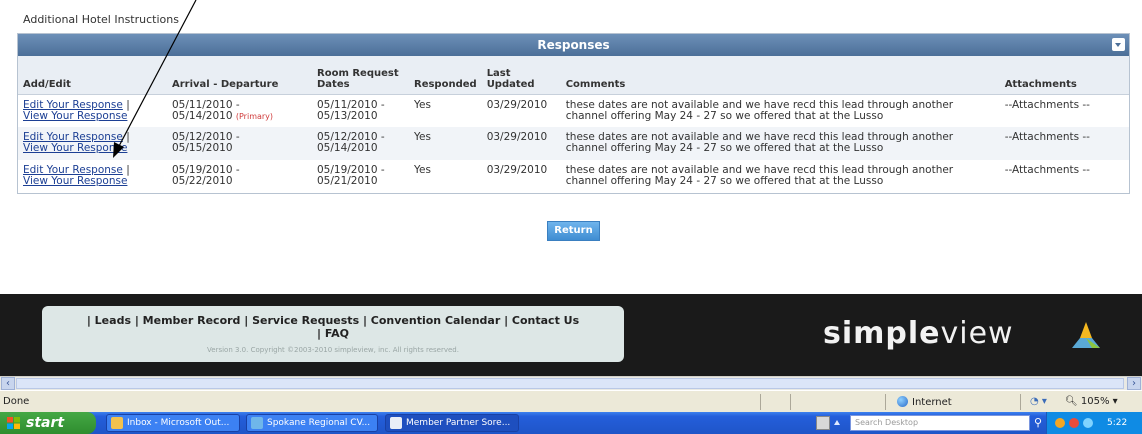 Image resolution: width=1142 pixels, height=434 pixels. What do you see at coordinates (16, 401) in the screenshot?
I see `status-text: Done` at bounding box center [16, 401].